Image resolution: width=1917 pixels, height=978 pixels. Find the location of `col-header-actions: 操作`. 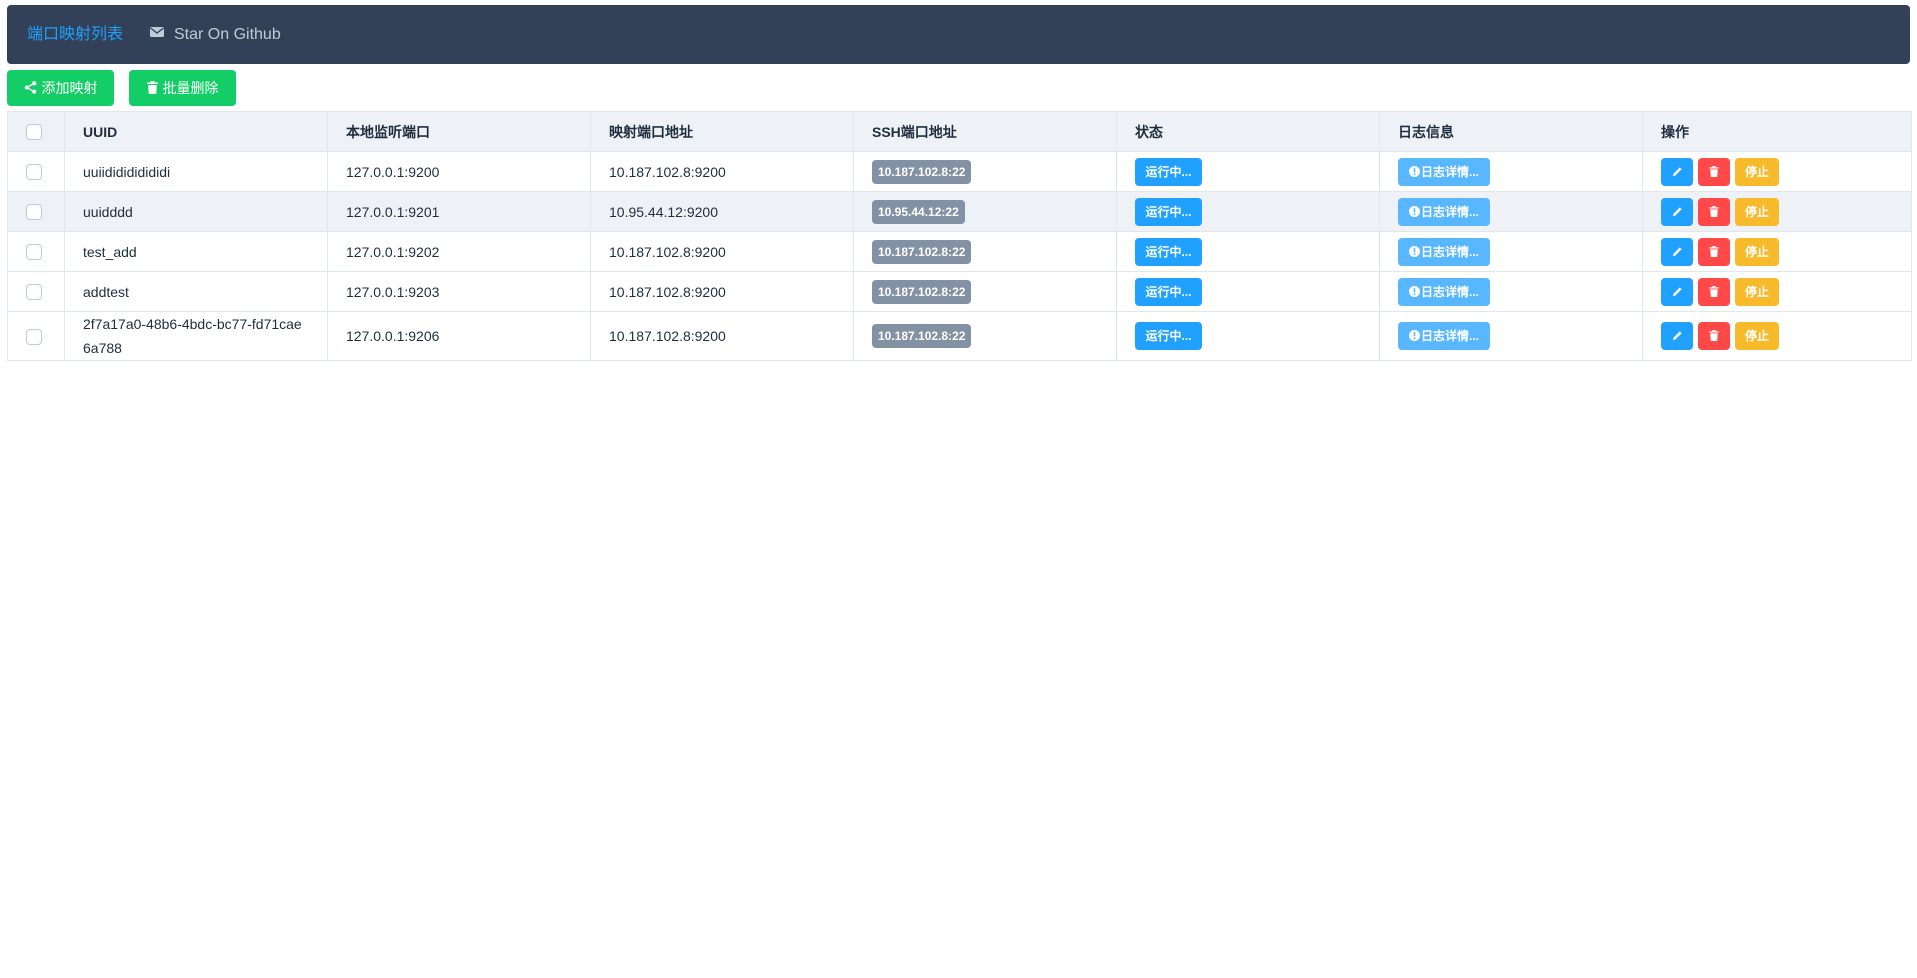

col-header-actions: 操作 is located at coordinates (1777, 131).